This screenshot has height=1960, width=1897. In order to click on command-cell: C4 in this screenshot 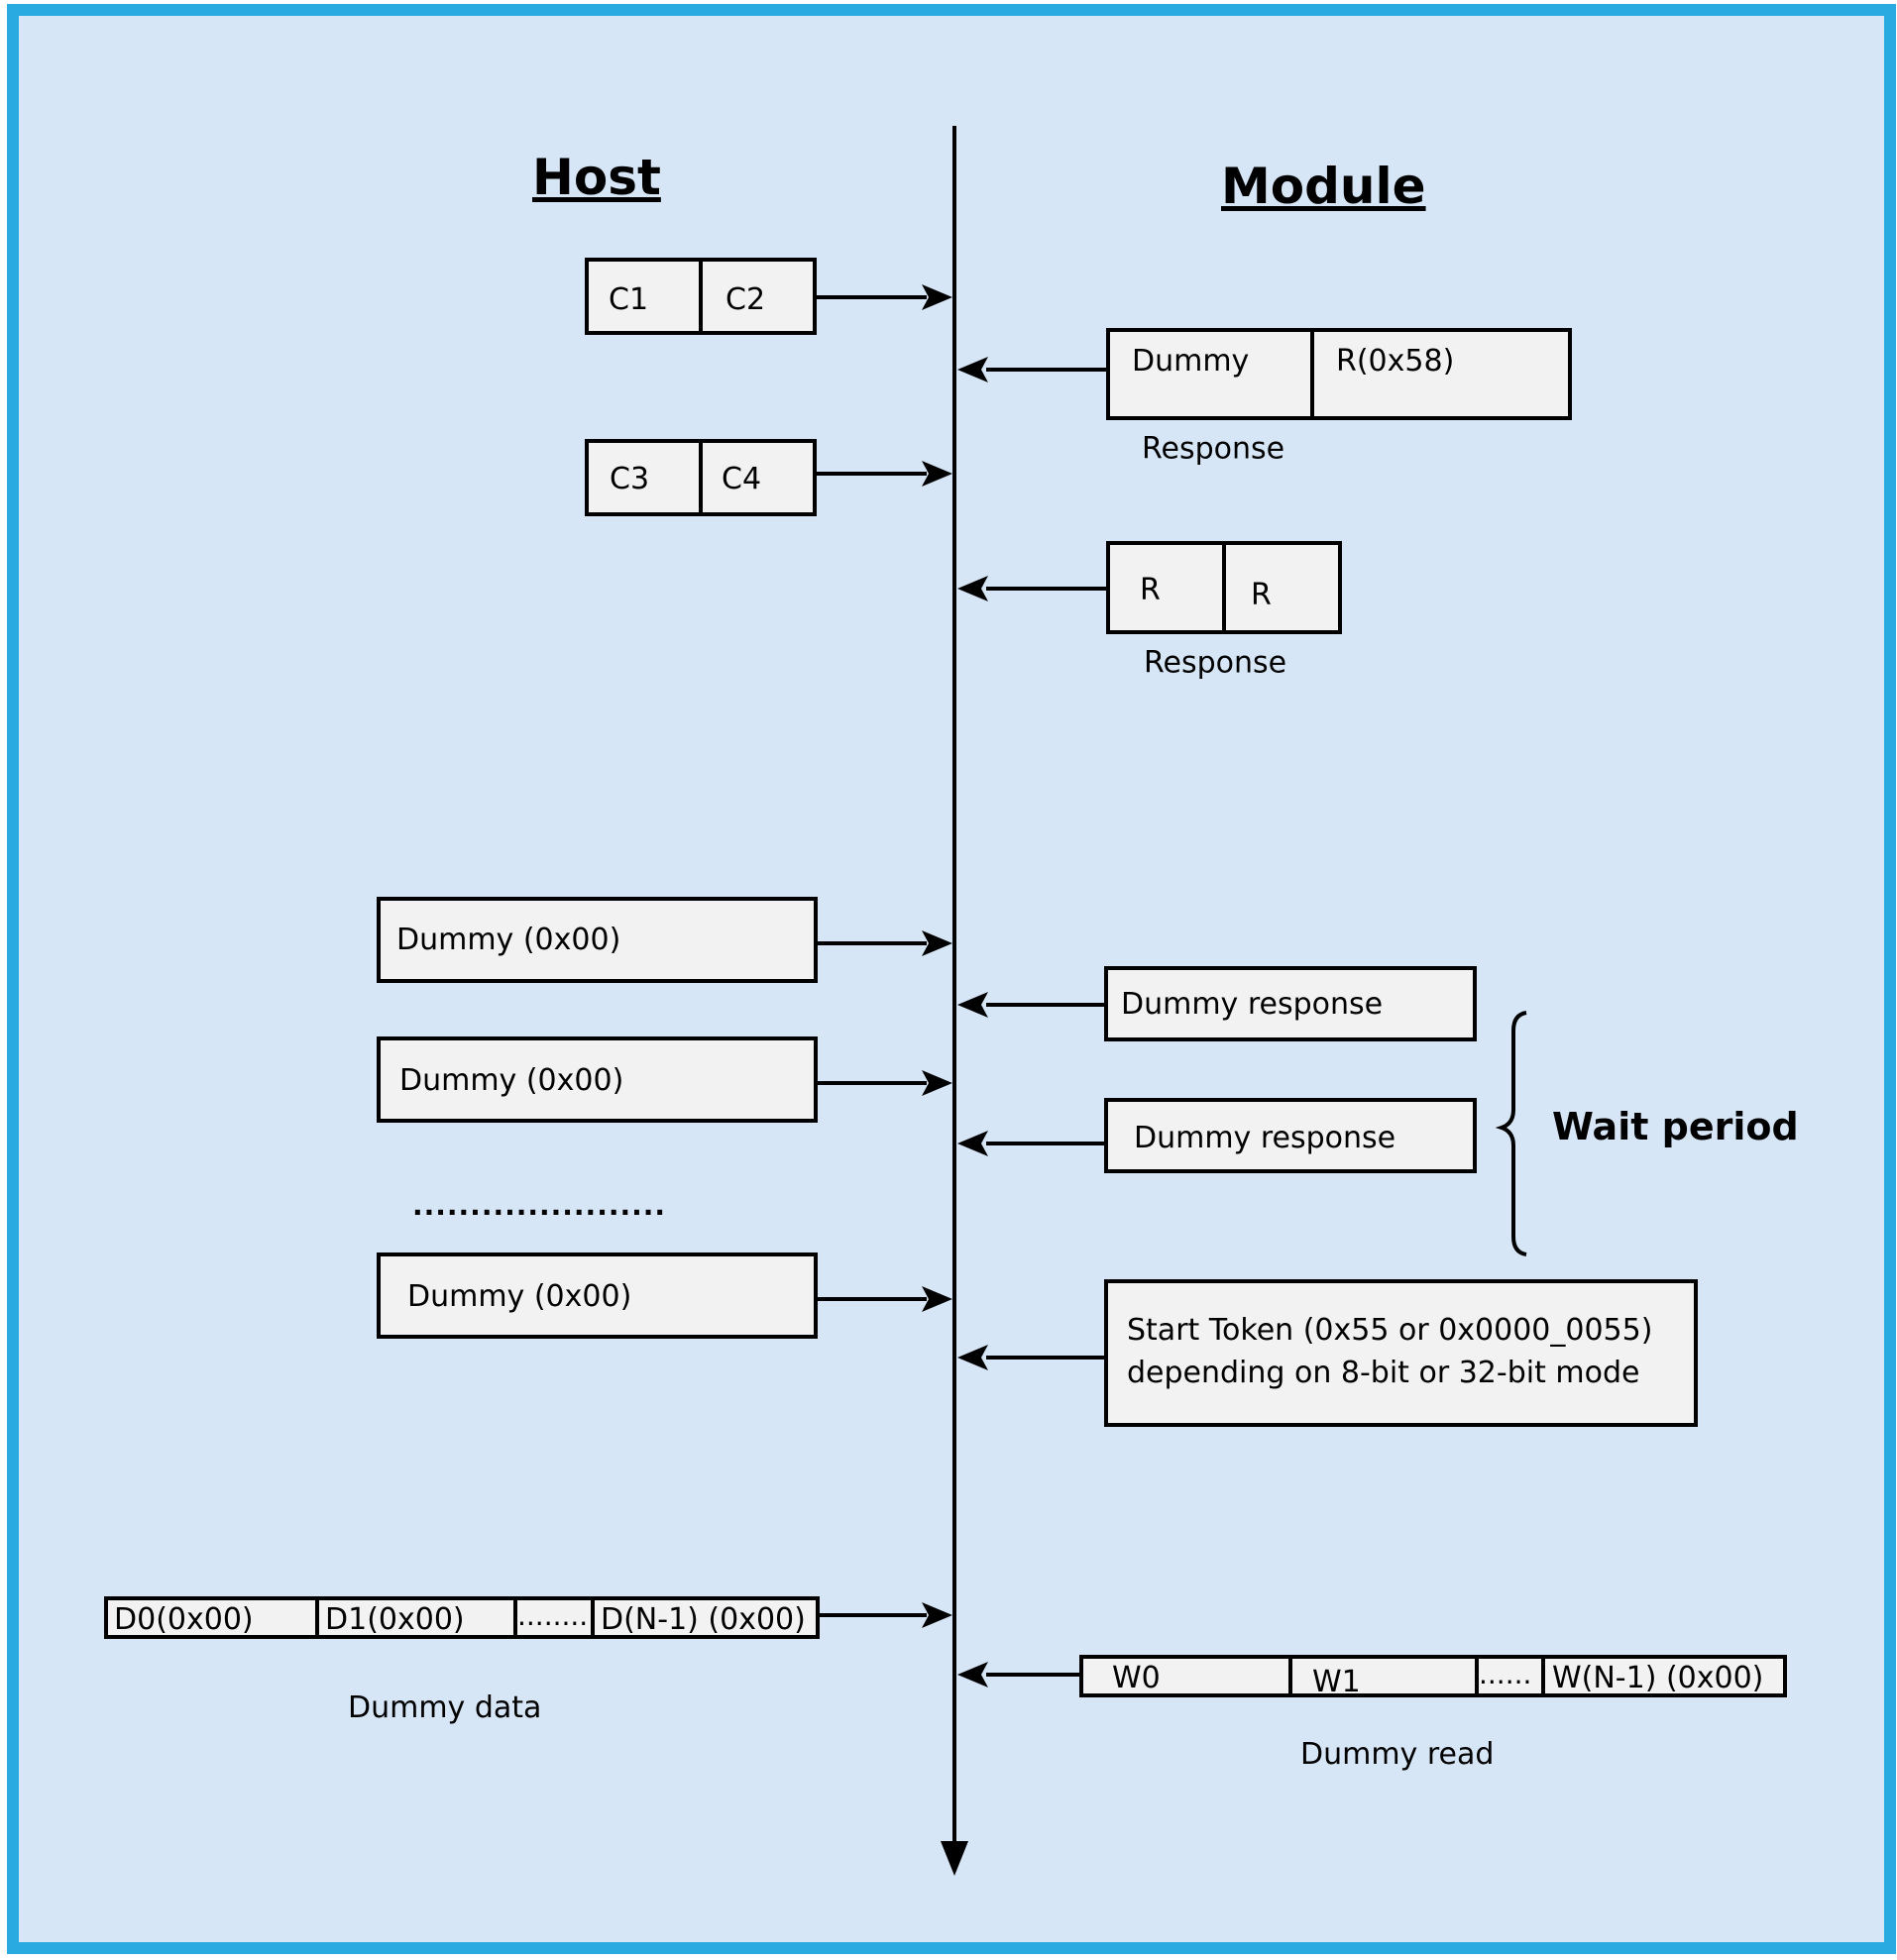, I will do `click(742, 479)`.